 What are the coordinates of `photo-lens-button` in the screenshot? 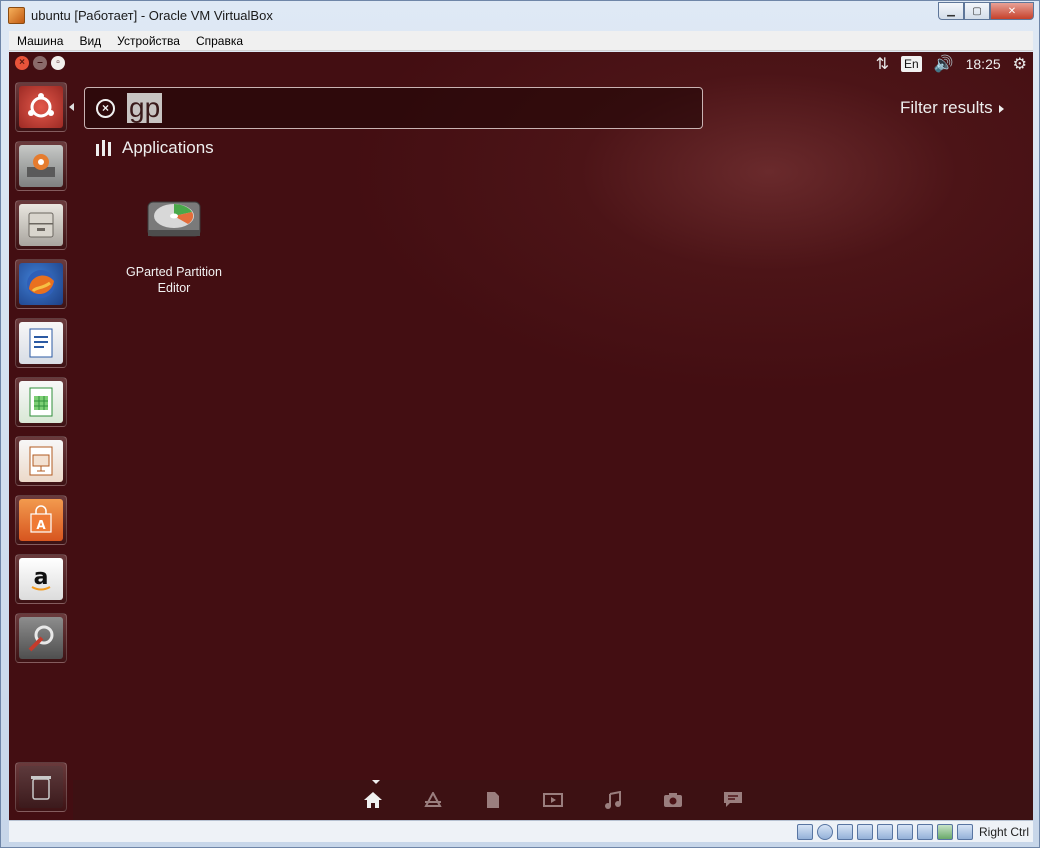 It's located at (673, 802).